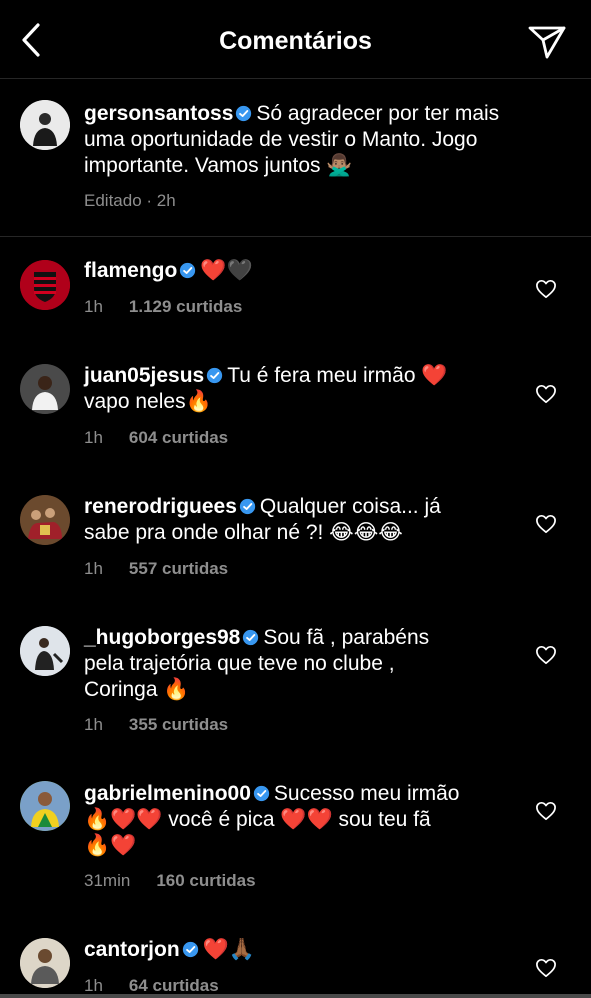 Image resolution: width=591 pixels, height=998 pixels. I want to click on comment-line: vapo neles🔥, so click(148, 401).